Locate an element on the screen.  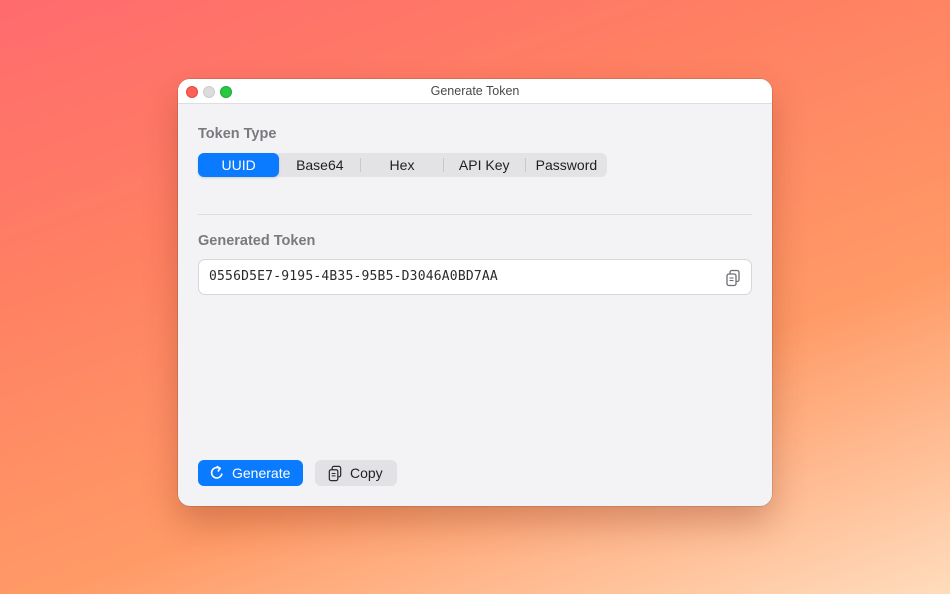
token-type-label: Token Type is located at coordinates (237, 134).